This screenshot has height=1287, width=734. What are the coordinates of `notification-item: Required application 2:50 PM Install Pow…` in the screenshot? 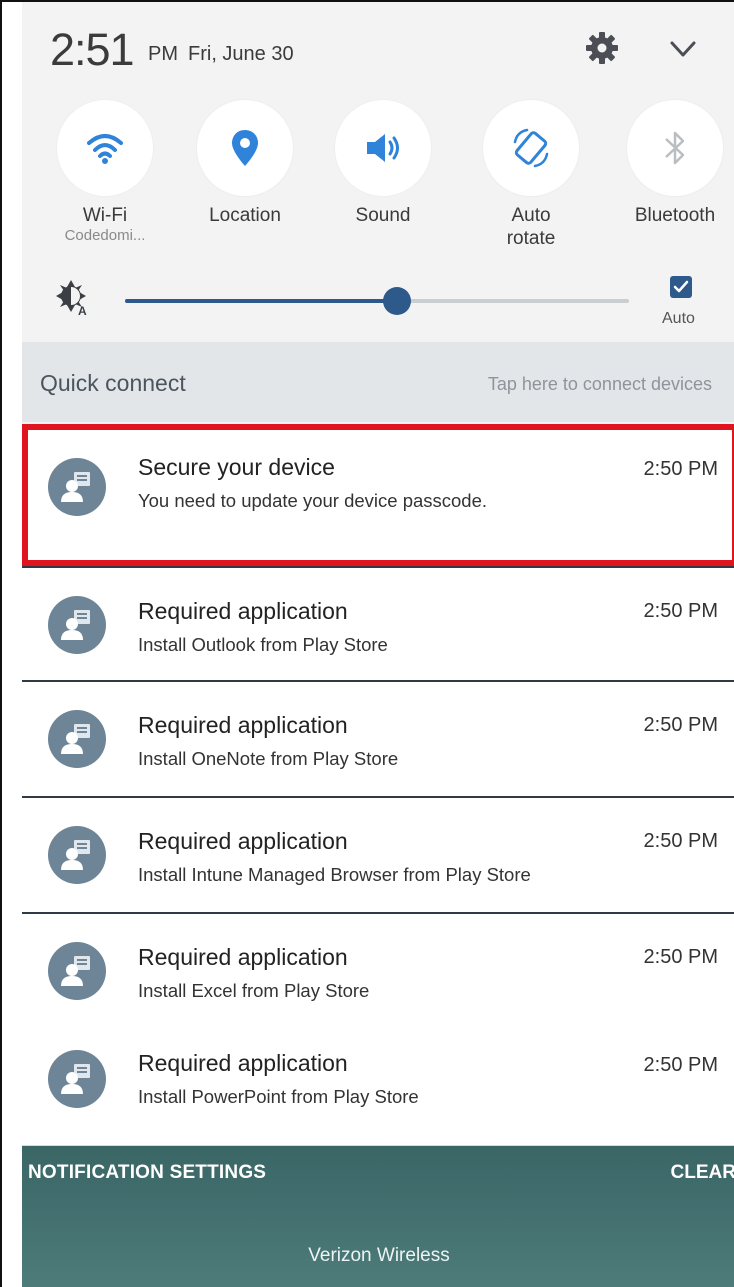 It's located at (378, 1087).